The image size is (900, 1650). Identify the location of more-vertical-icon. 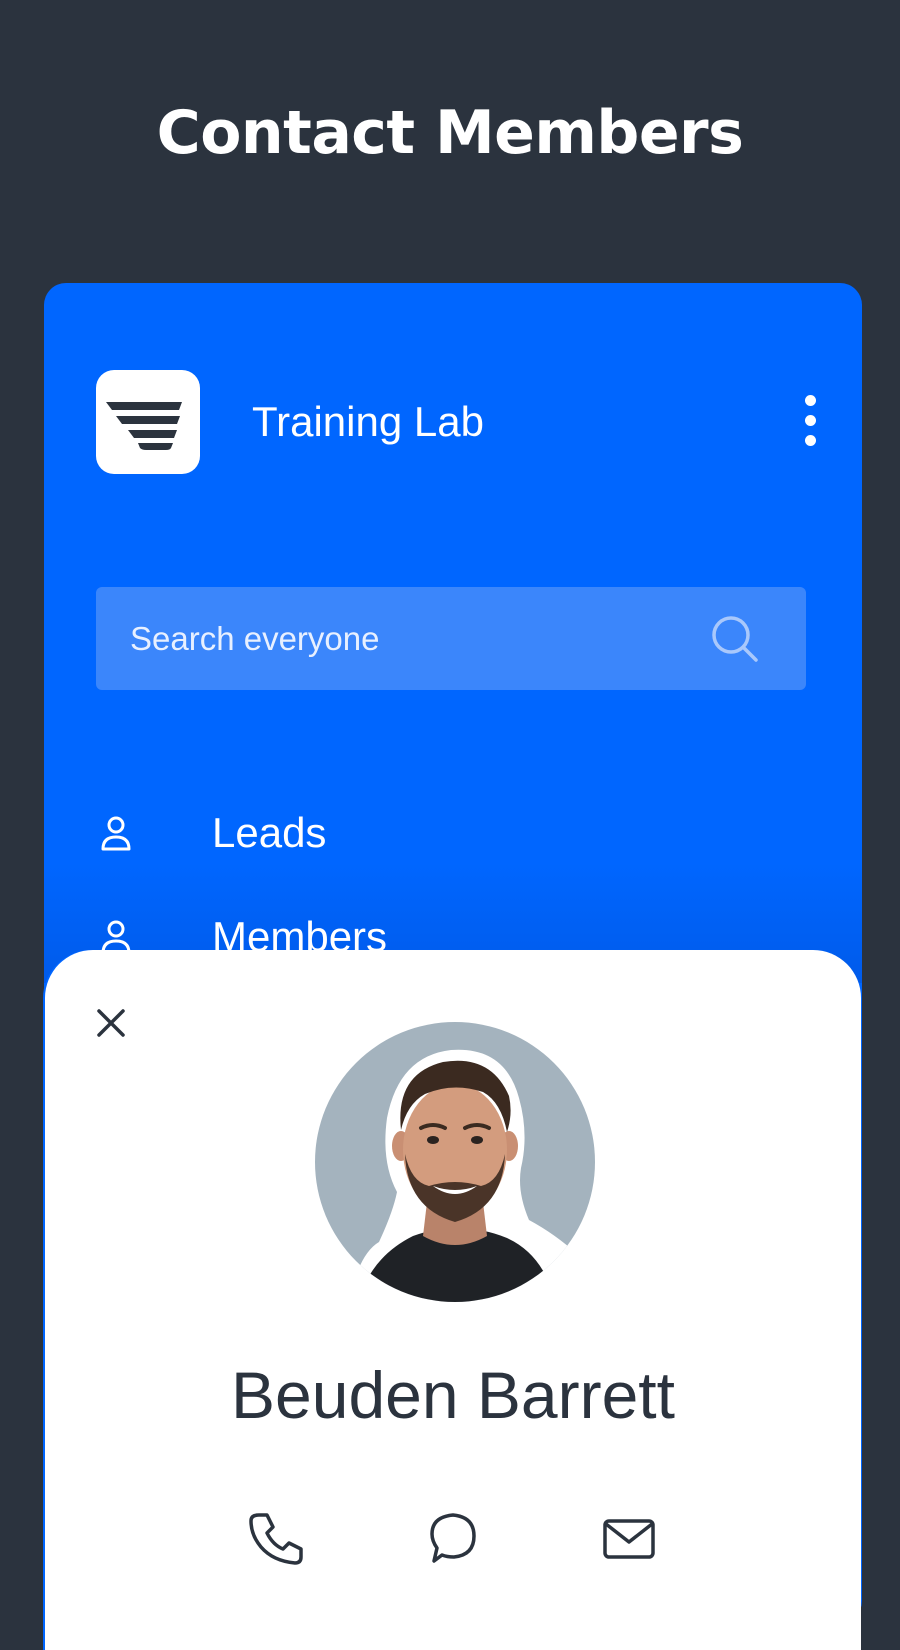
(810, 421).